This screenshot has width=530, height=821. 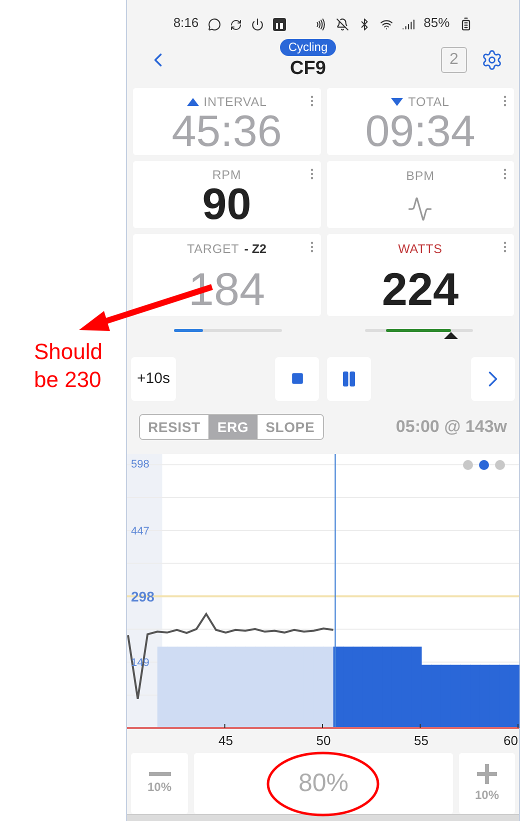 What do you see at coordinates (214, 25) in the screenshot?
I see `chat-icon` at bounding box center [214, 25].